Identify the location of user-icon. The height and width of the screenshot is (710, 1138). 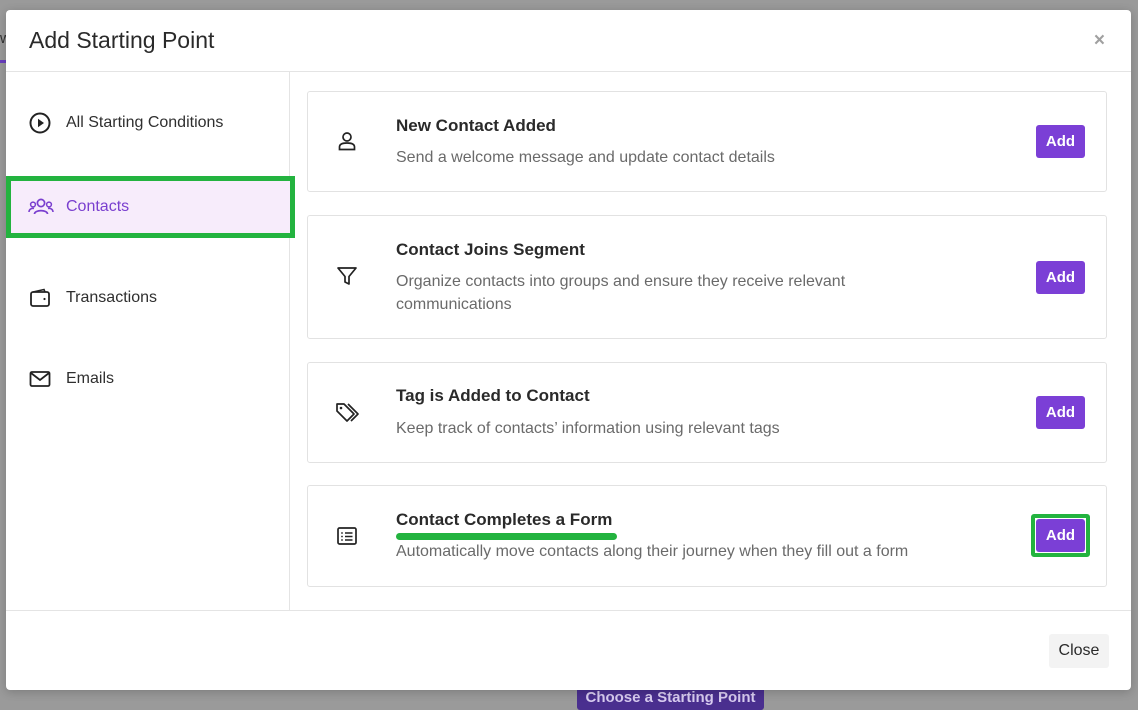
(347, 141).